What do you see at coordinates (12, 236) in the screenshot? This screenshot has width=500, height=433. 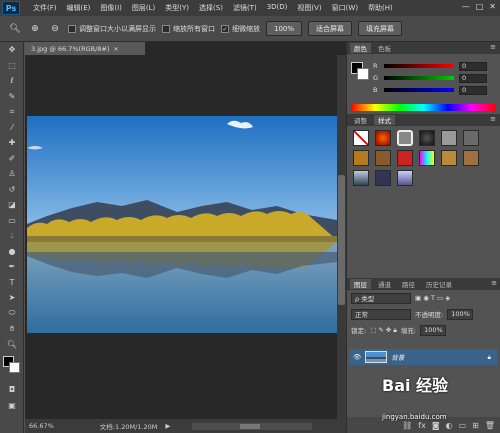 I see `blur-tool-icon: 💧︎` at bounding box center [12, 236].